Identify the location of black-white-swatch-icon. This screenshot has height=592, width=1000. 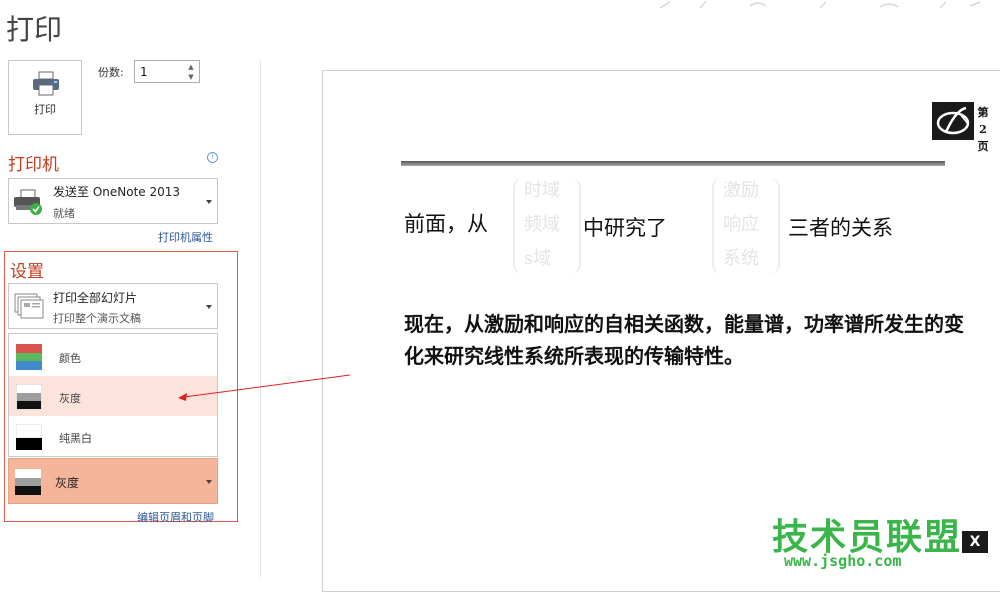
(29, 437).